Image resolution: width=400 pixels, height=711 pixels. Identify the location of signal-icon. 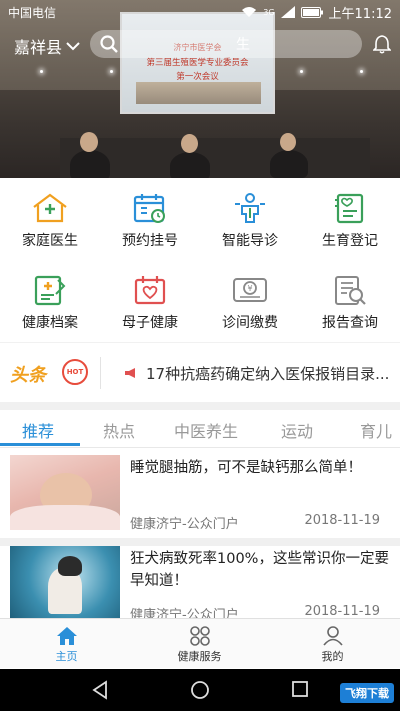
(287, 12).